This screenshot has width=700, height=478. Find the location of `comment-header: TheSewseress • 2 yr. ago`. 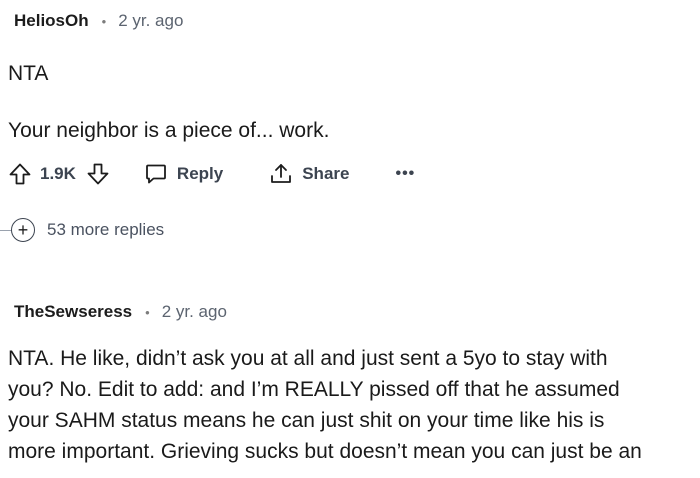

comment-header: TheSewseress • 2 yr. ago is located at coordinates (120, 312).